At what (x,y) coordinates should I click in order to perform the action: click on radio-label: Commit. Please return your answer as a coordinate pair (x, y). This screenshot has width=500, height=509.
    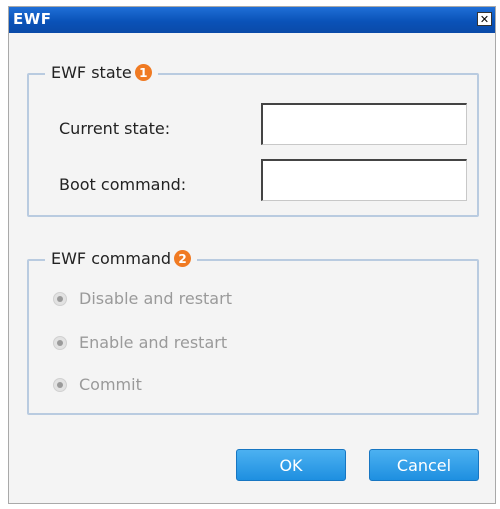
    Looking at the image, I should click on (110, 384).